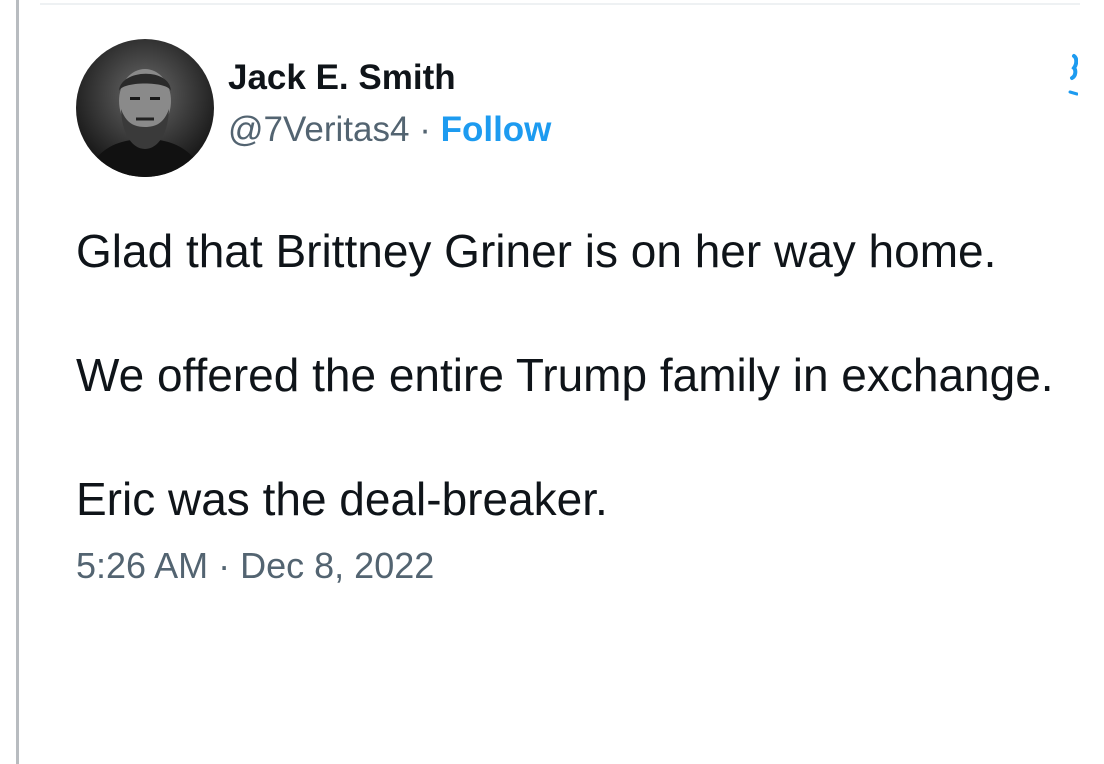 This screenshot has width=1104, height=764. What do you see at coordinates (571, 566) in the screenshot?
I see `tweet-timestamp: 5:26 AM · Dec 8, 2022` at bounding box center [571, 566].